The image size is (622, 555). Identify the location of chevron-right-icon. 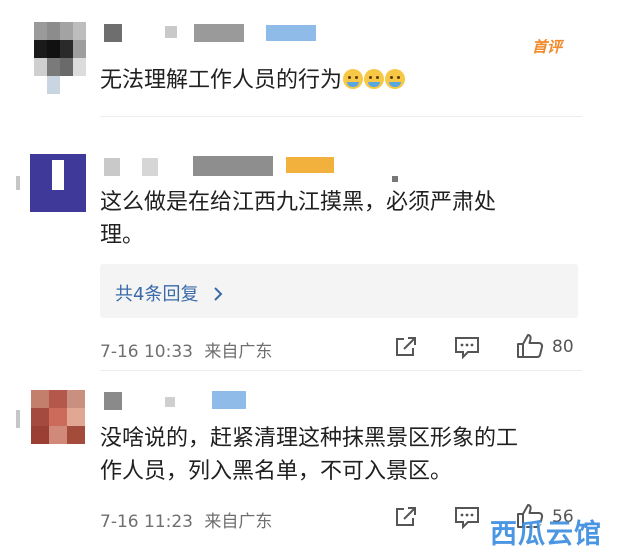
(218, 294).